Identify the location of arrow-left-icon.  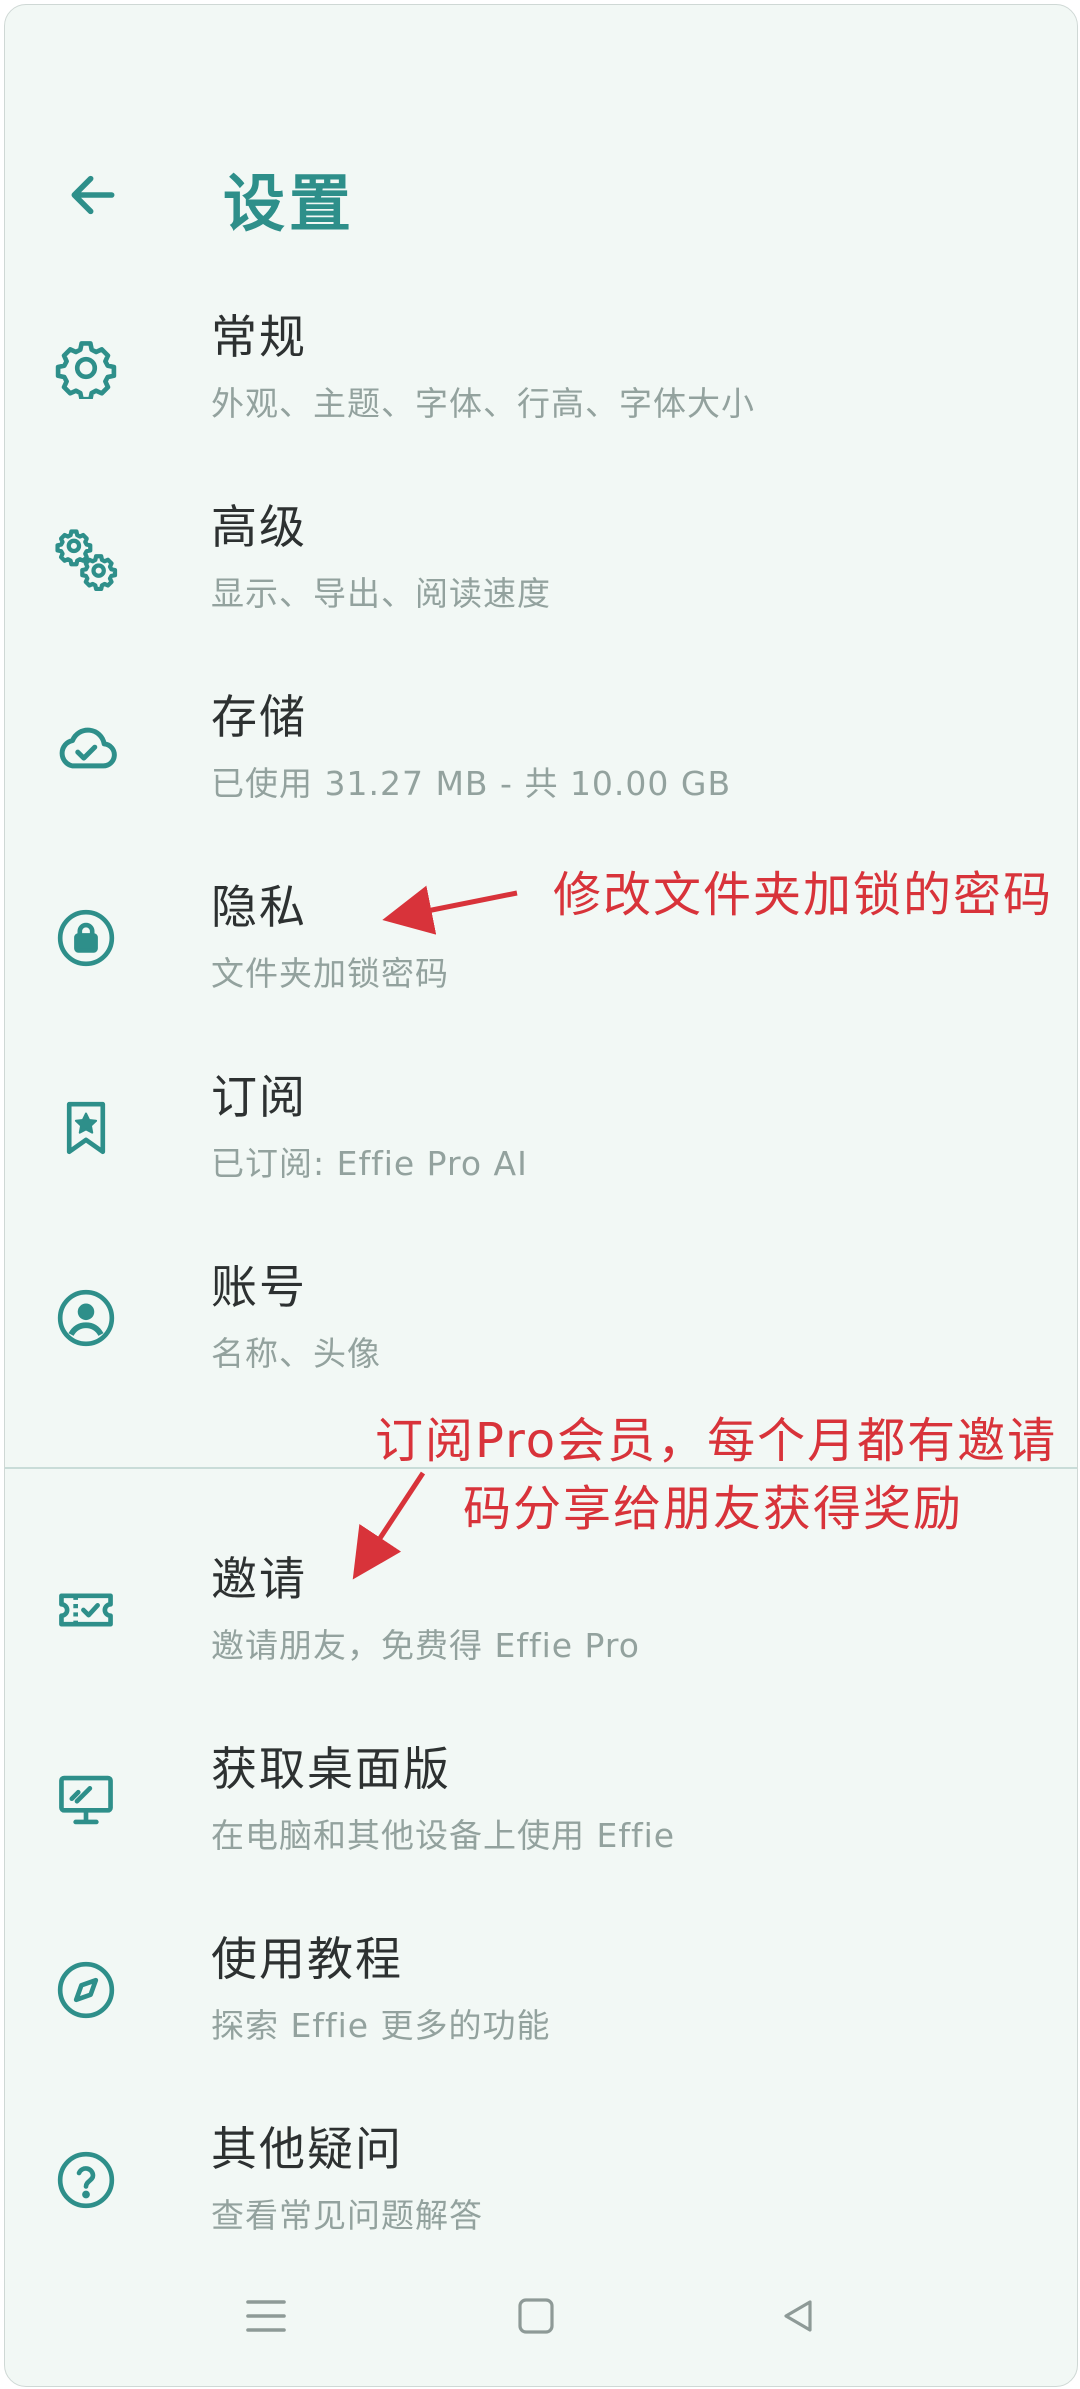
(93, 195).